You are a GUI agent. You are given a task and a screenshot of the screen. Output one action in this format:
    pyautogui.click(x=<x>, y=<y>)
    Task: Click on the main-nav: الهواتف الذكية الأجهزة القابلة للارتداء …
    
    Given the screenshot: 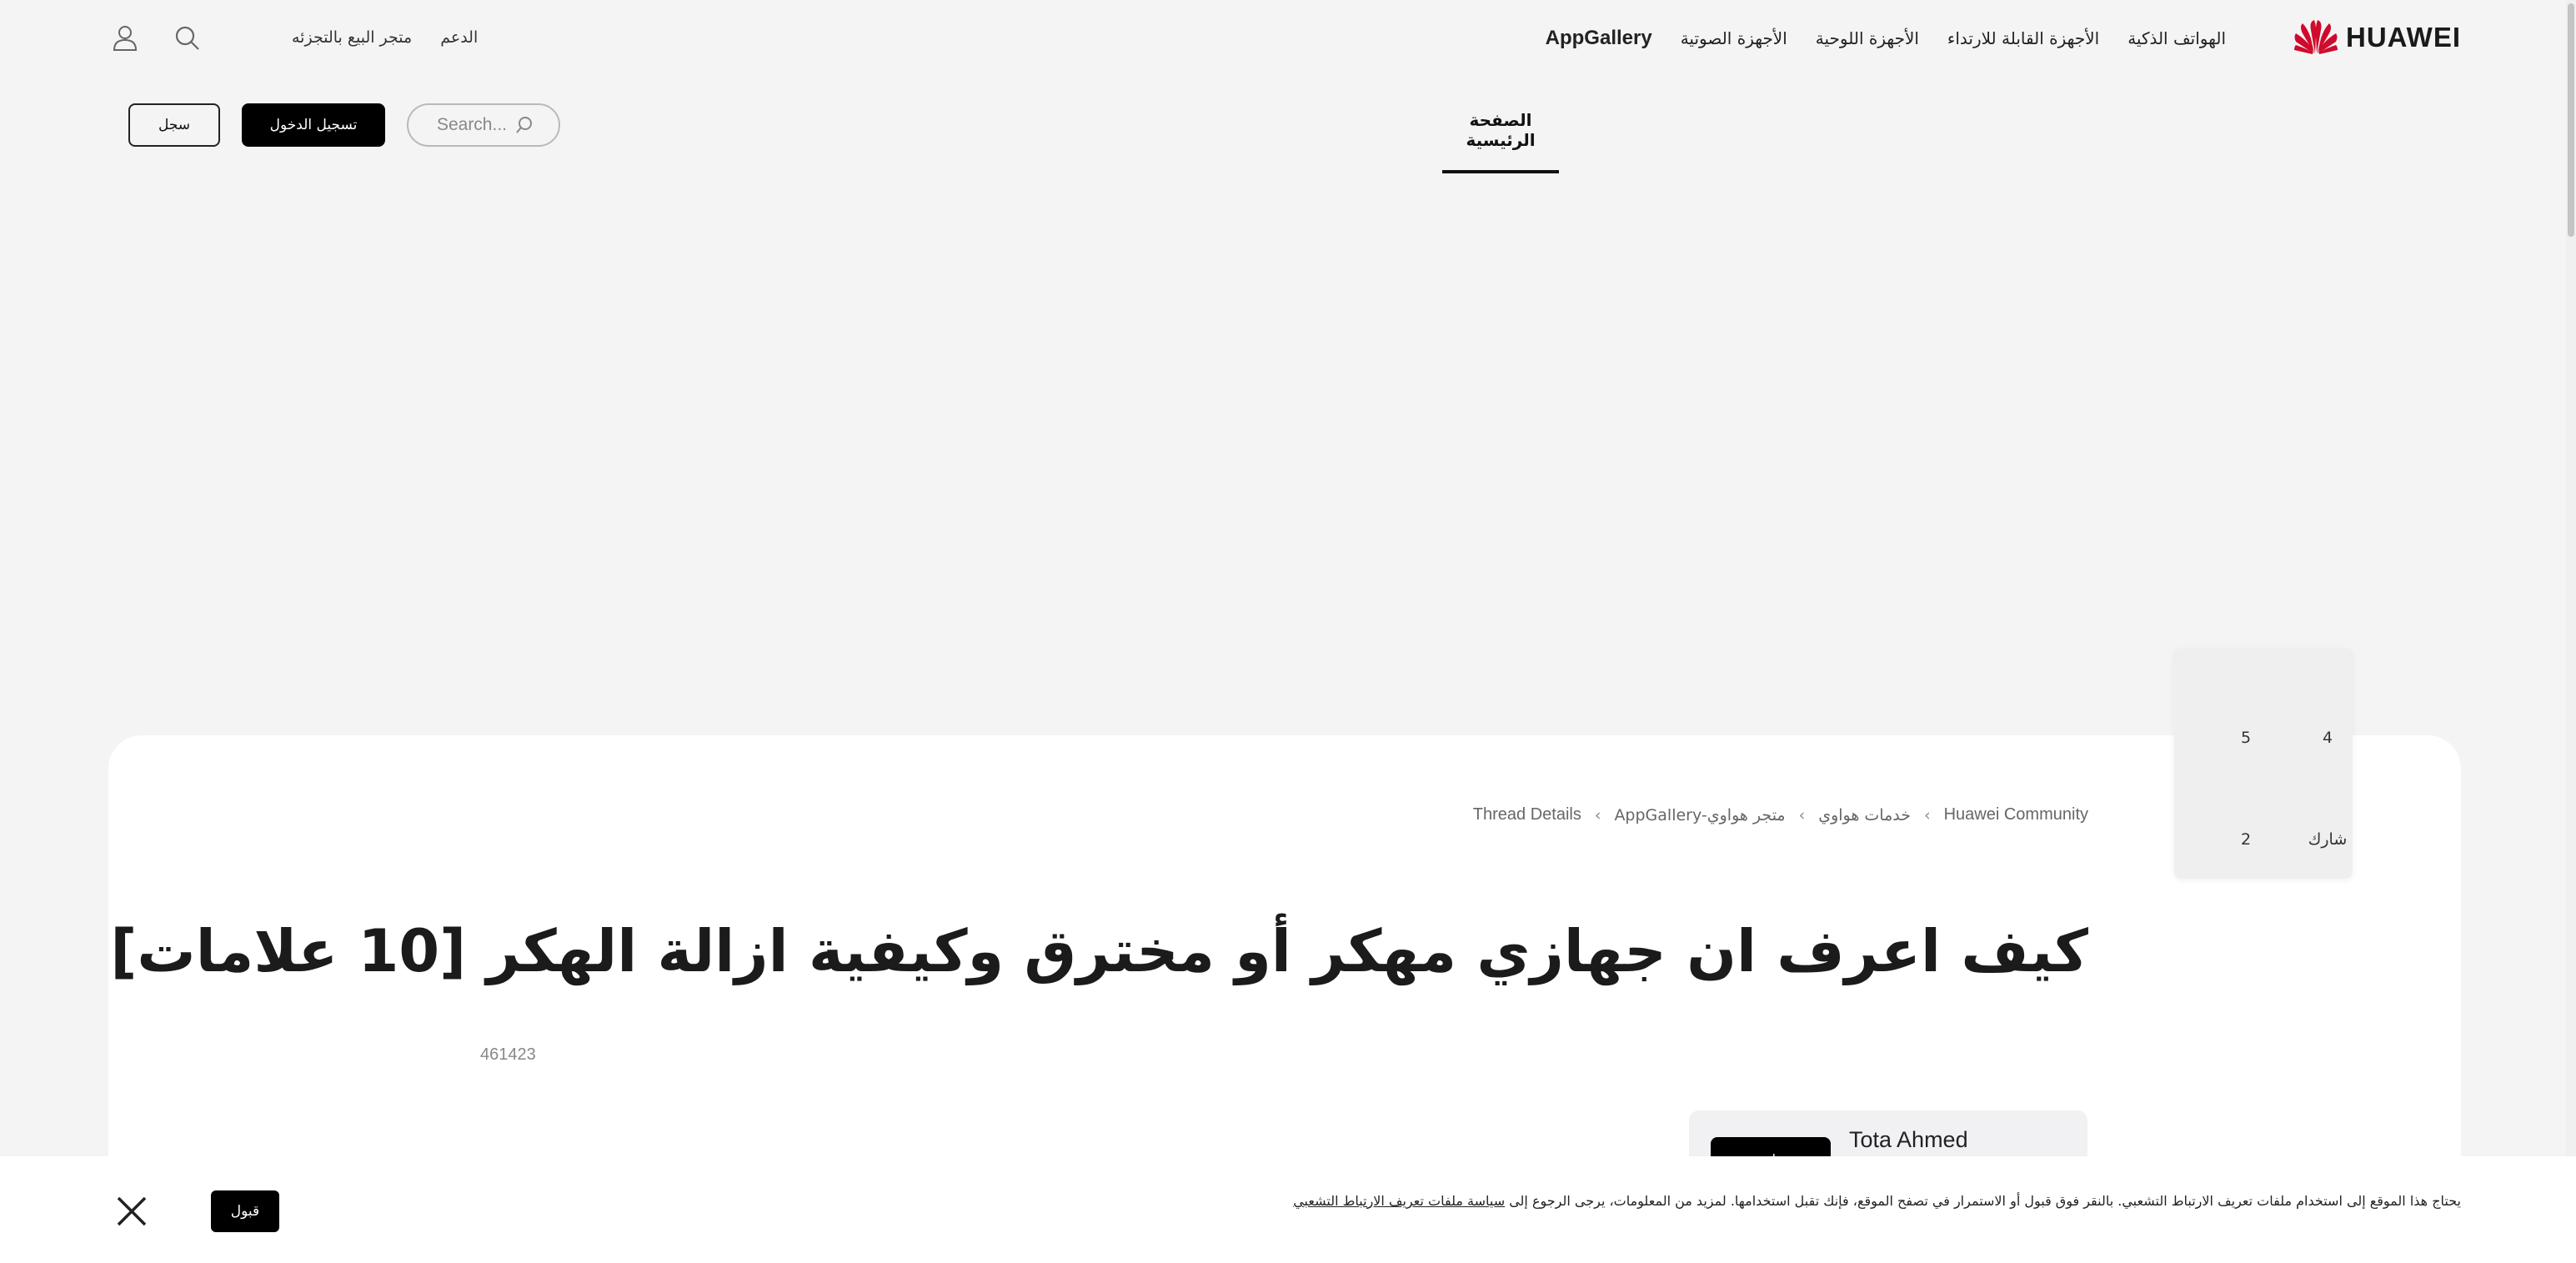 What is the action you would take?
    pyautogui.click(x=1886, y=38)
    